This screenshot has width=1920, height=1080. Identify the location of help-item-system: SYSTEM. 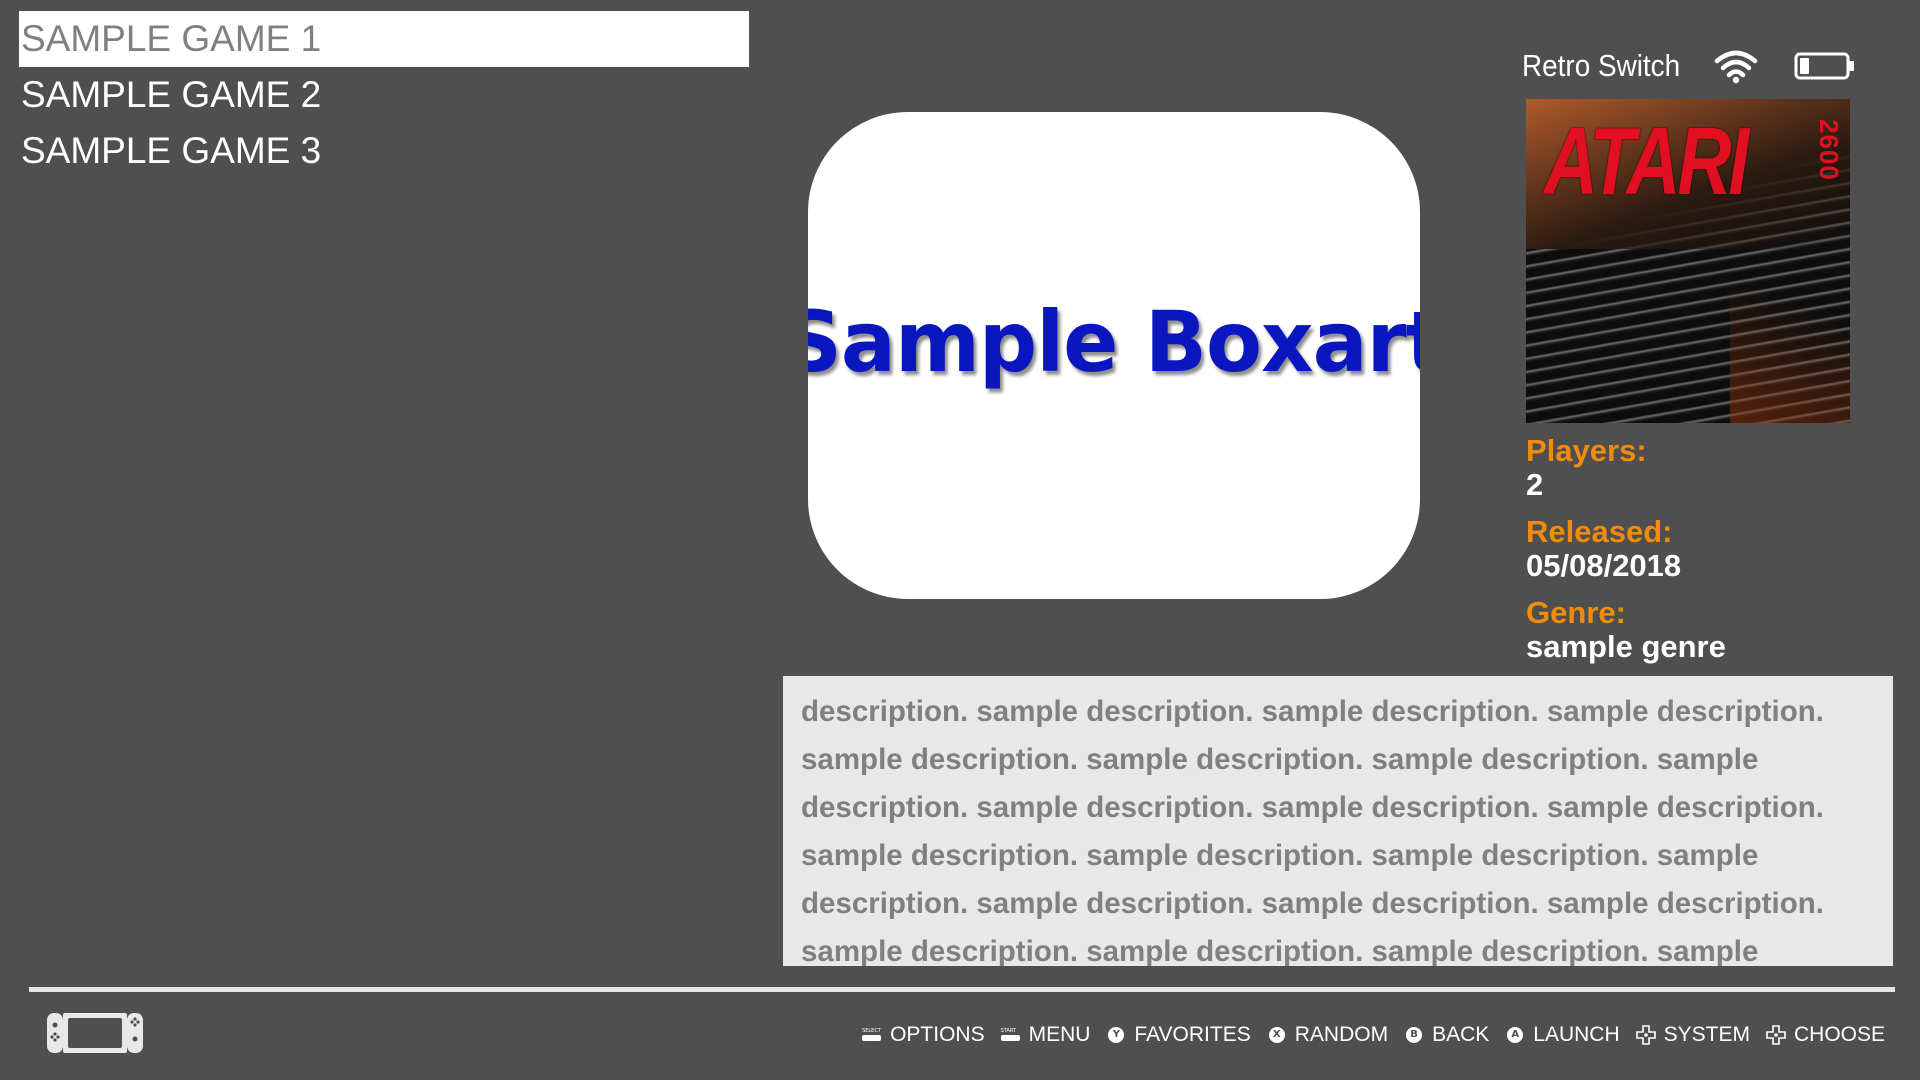
(1692, 1035).